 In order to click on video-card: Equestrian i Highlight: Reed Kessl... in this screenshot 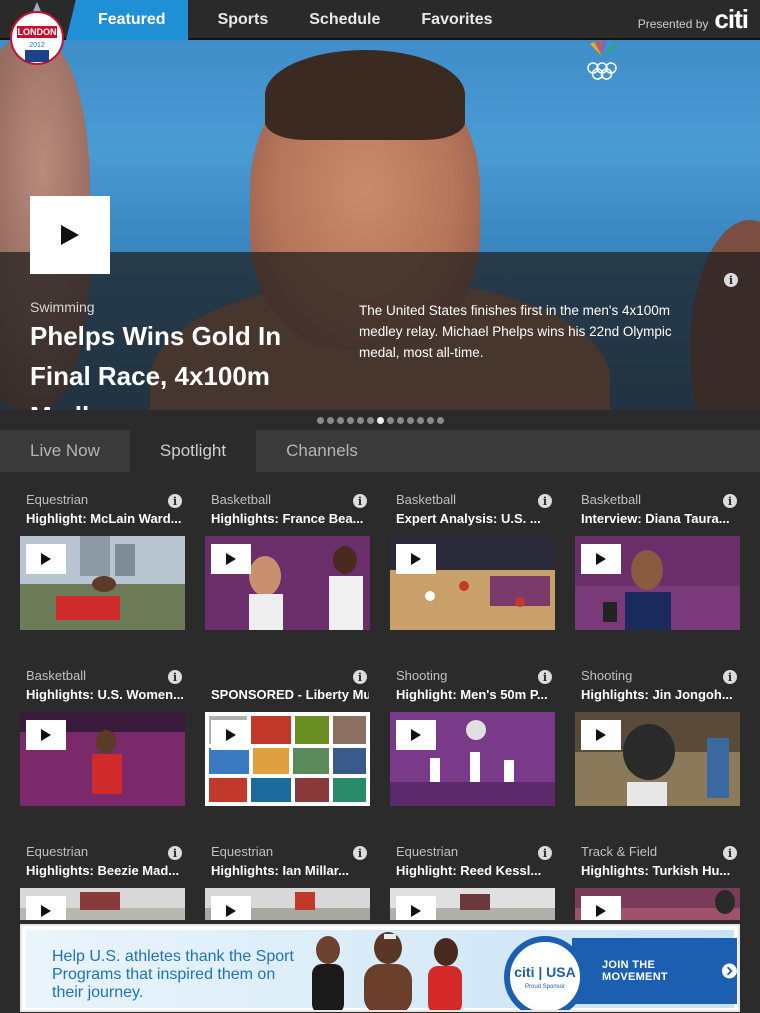, I will do `click(473, 872)`.